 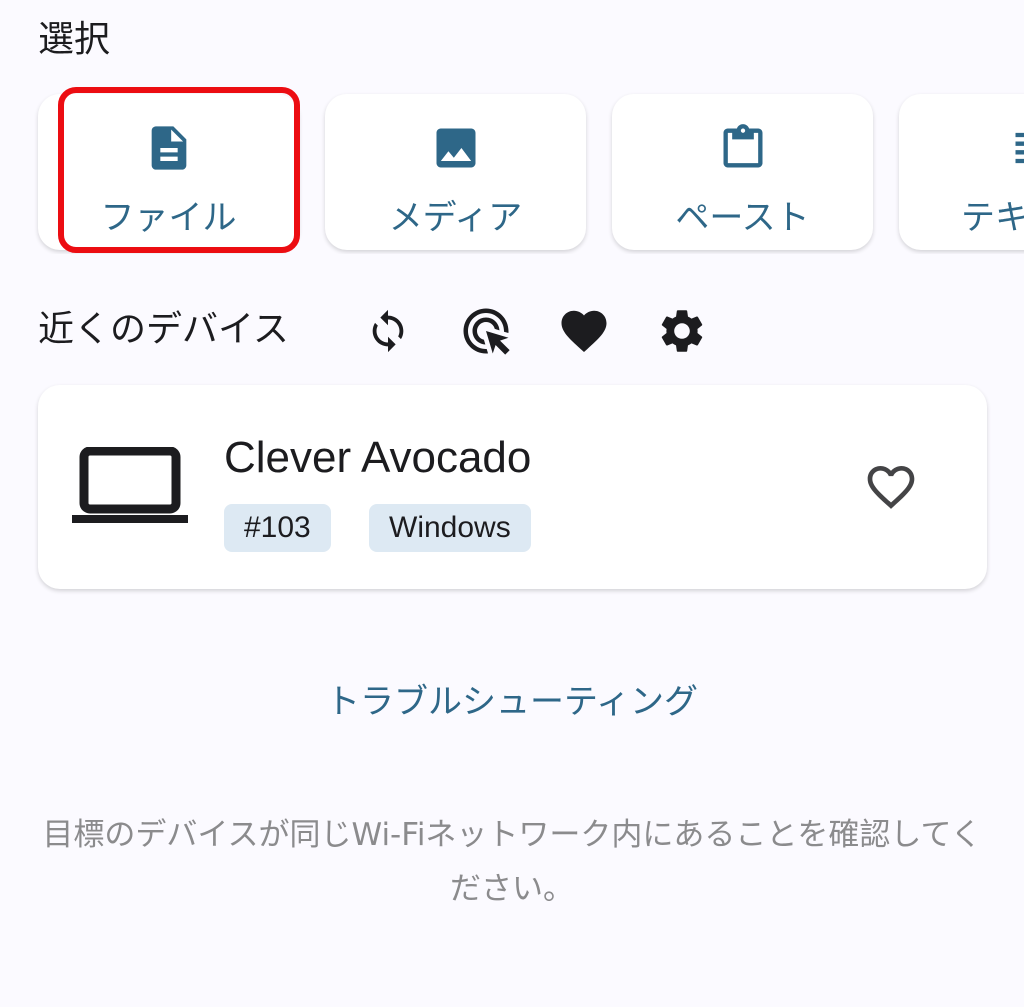 What do you see at coordinates (512, 862) in the screenshot?
I see `wifi-hint-text: 目標のデバイスが同じWi-Fiネットワーク内にあることを確認してください。` at bounding box center [512, 862].